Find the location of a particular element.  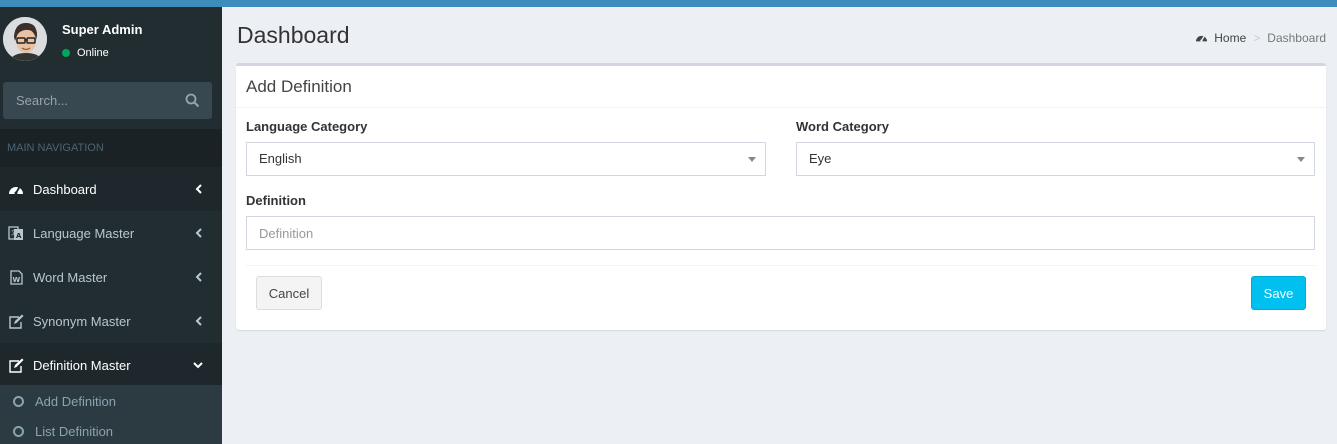

online-status-dot is located at coordinates (66, 53).